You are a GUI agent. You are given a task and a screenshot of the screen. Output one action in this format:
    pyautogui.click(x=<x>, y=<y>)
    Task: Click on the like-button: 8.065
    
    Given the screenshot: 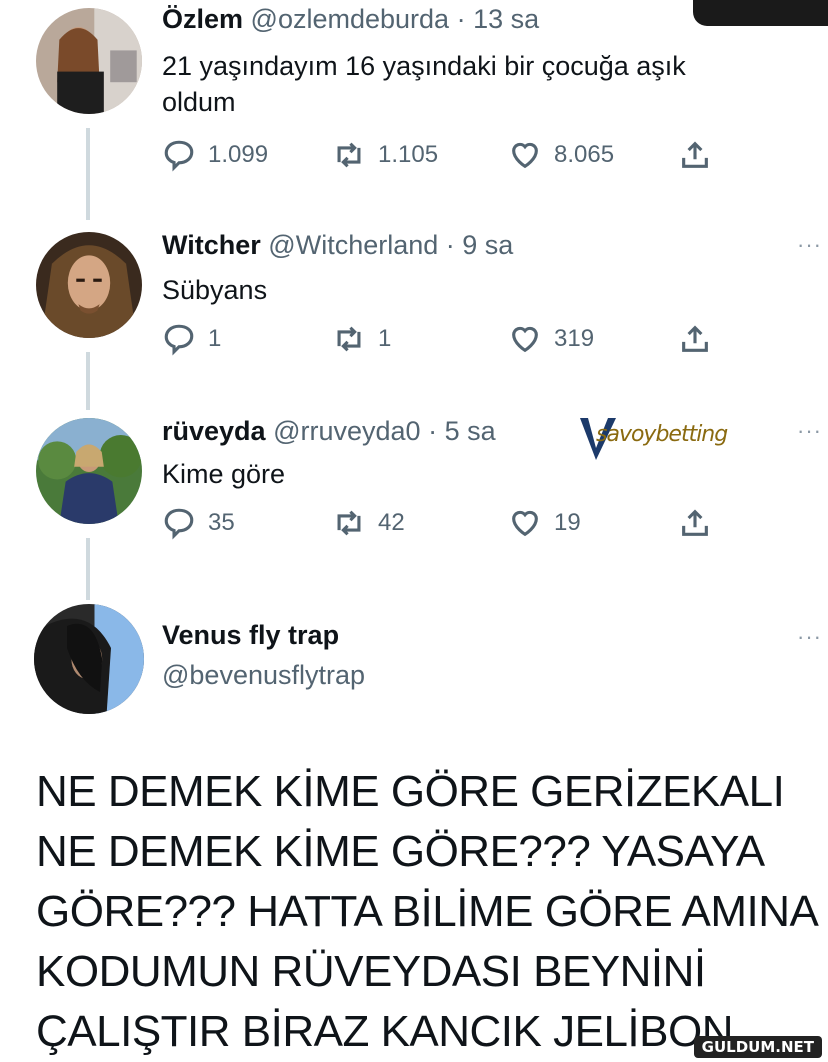 What is the action you would take?
    pyautogui.click(x=561, y=155)
    